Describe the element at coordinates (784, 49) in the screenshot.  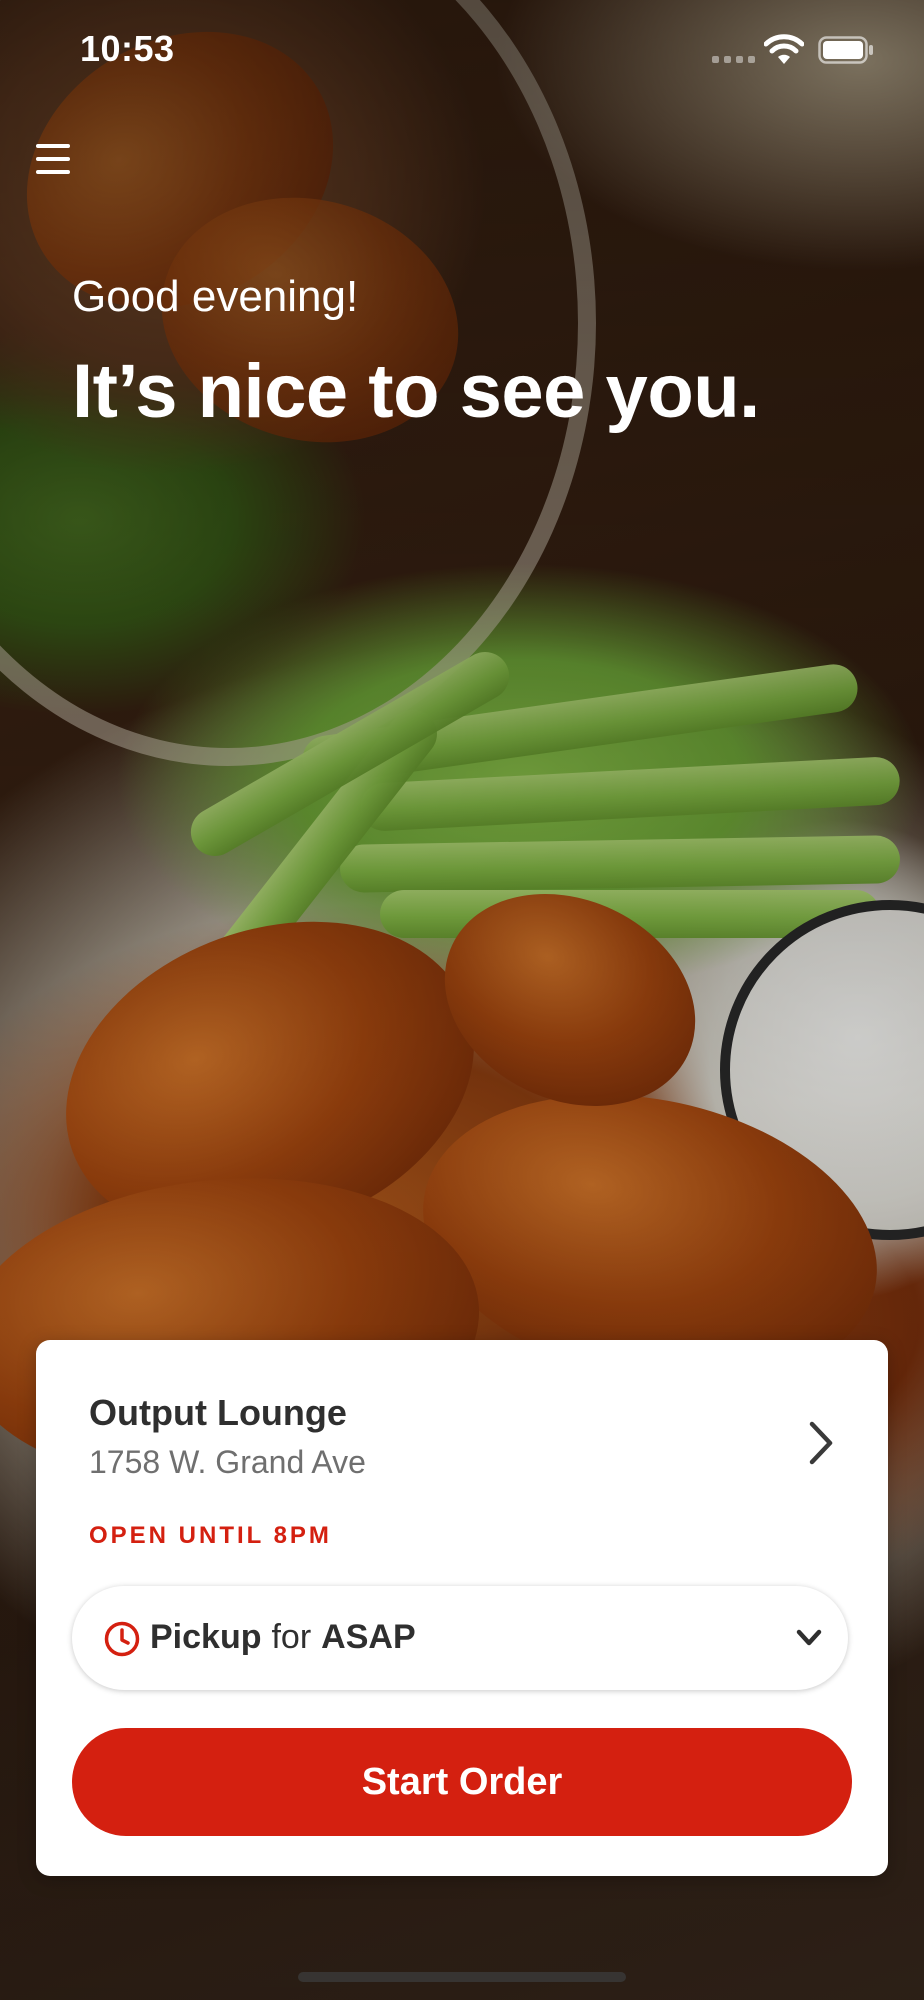
I see `wifi-icon` at that location.